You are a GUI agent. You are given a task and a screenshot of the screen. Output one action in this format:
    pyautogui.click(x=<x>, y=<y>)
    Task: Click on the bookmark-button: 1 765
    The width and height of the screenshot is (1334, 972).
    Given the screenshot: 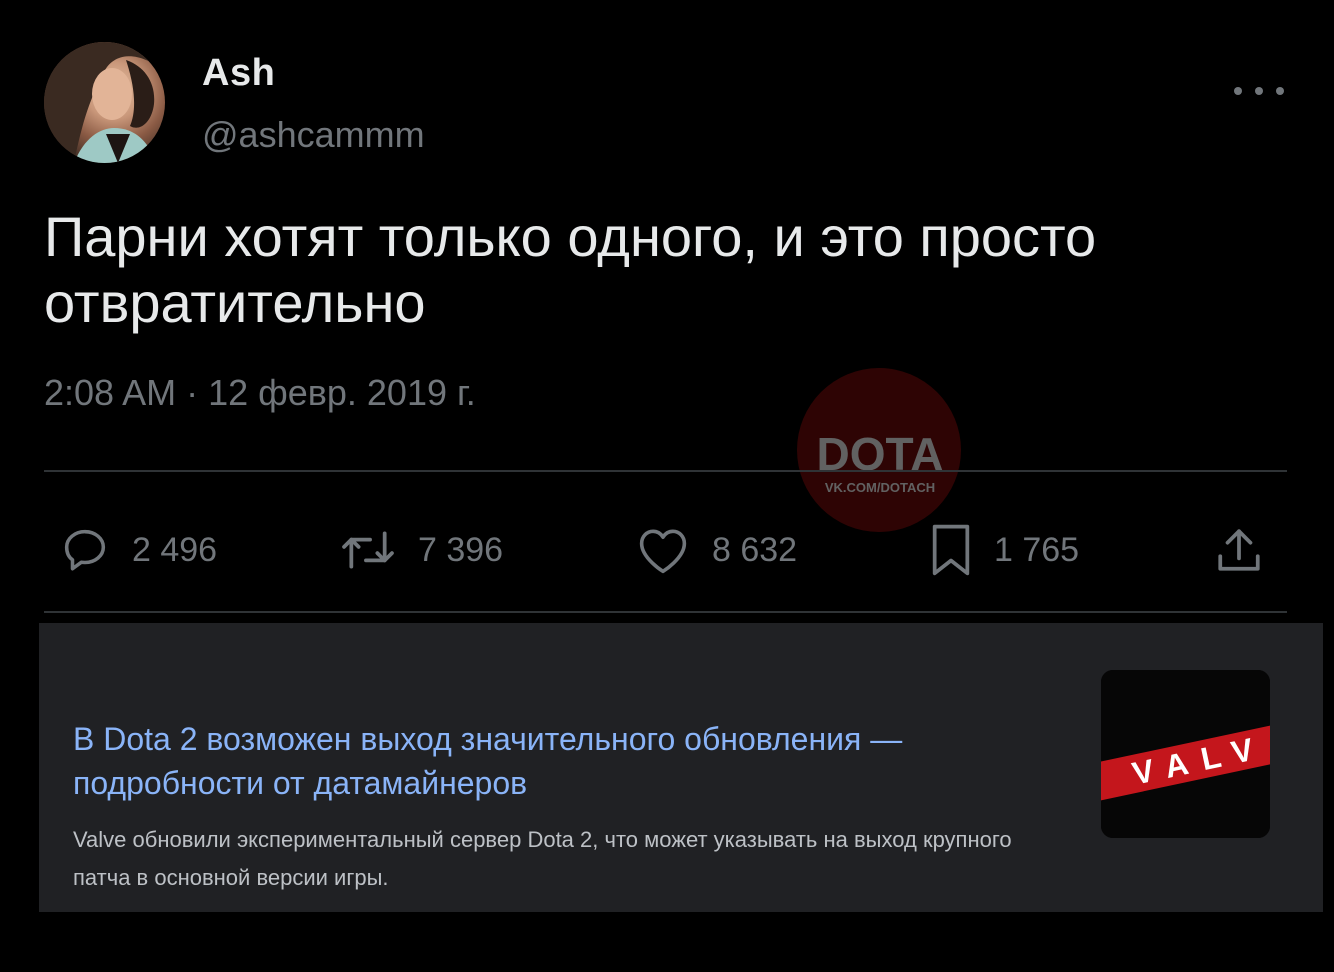 What is the action you would take?
    pyautogui.click(x=1004, y=550)
    